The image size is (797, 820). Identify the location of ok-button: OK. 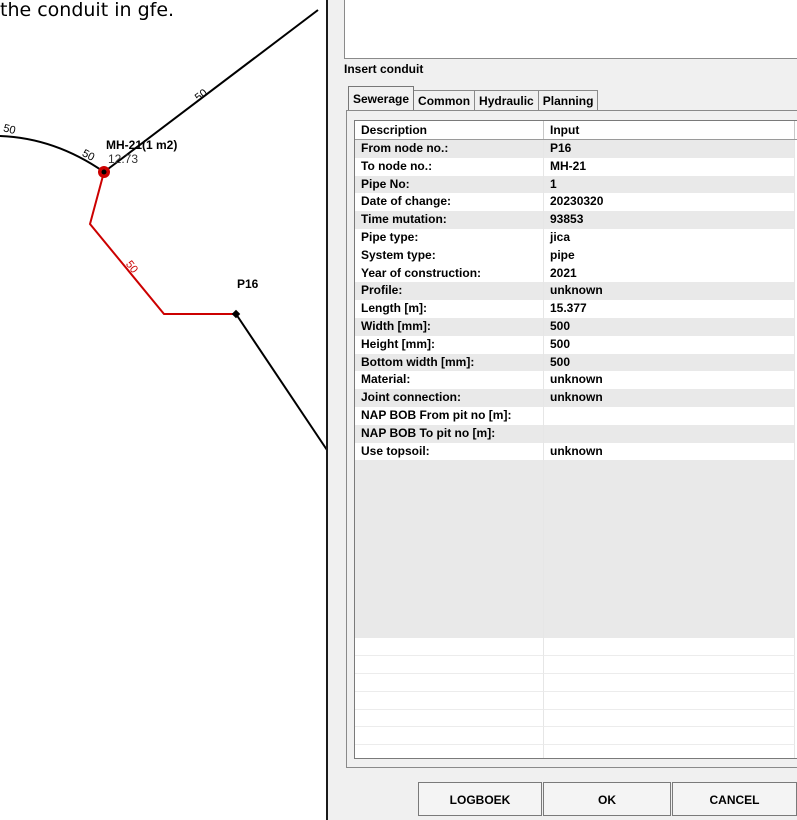
(607, 799).